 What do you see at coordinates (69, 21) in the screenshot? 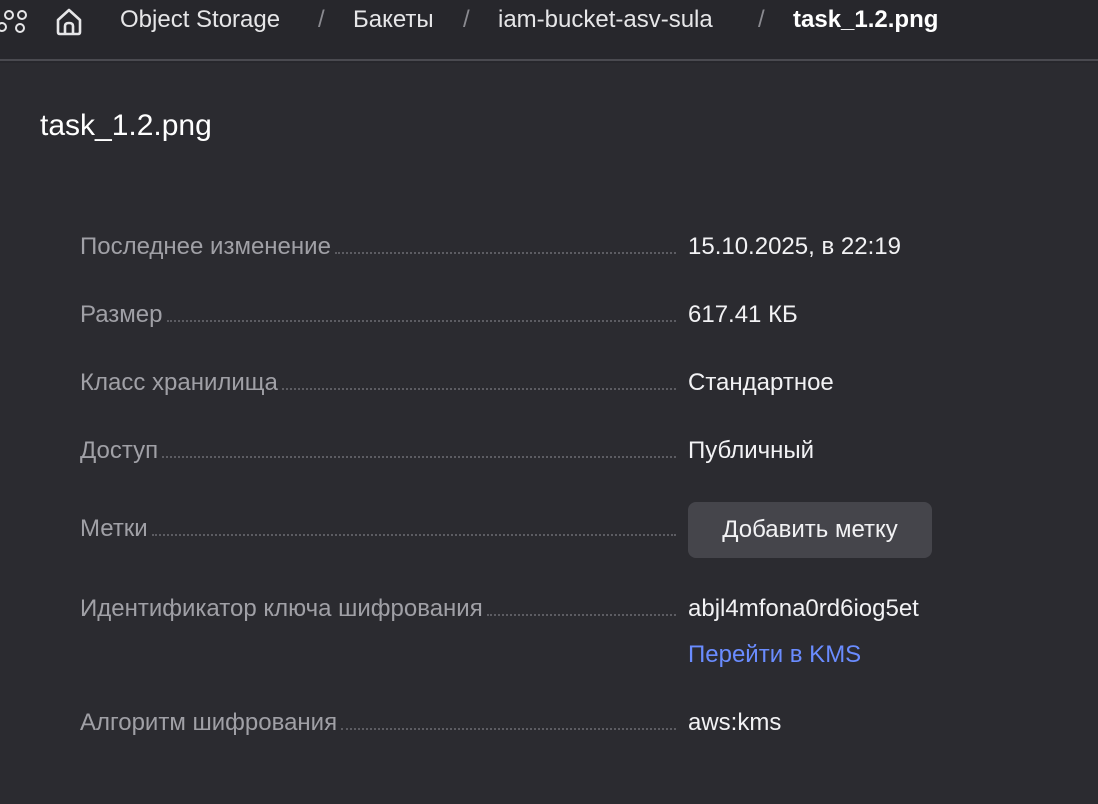
I see `home-icon` at bounding box center [69, 21].